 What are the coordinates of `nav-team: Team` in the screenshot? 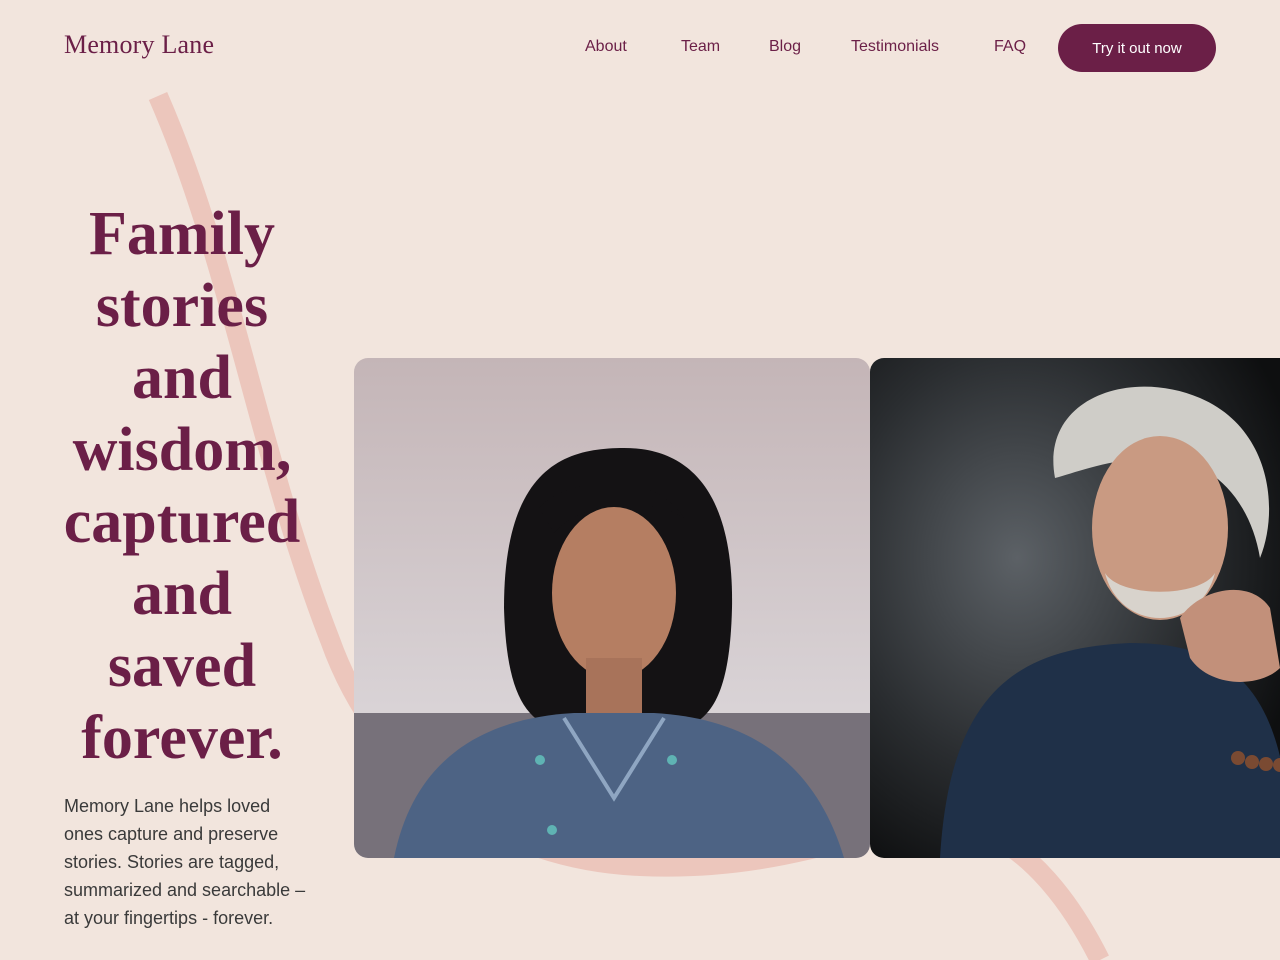 It's located at (700, 47).